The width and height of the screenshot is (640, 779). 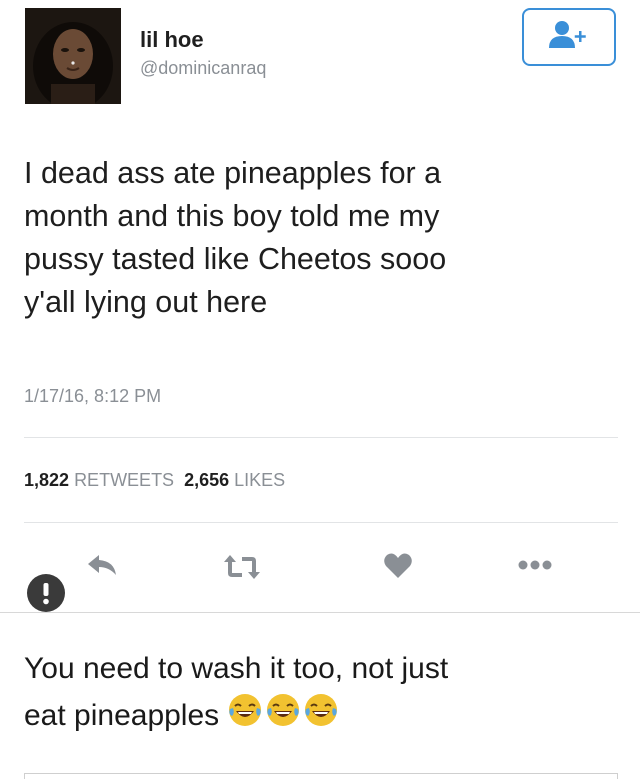 I want to click on tweet-stats: 1,822 RETWEETS 2,656 LIKES, so click(x=154, y=480).